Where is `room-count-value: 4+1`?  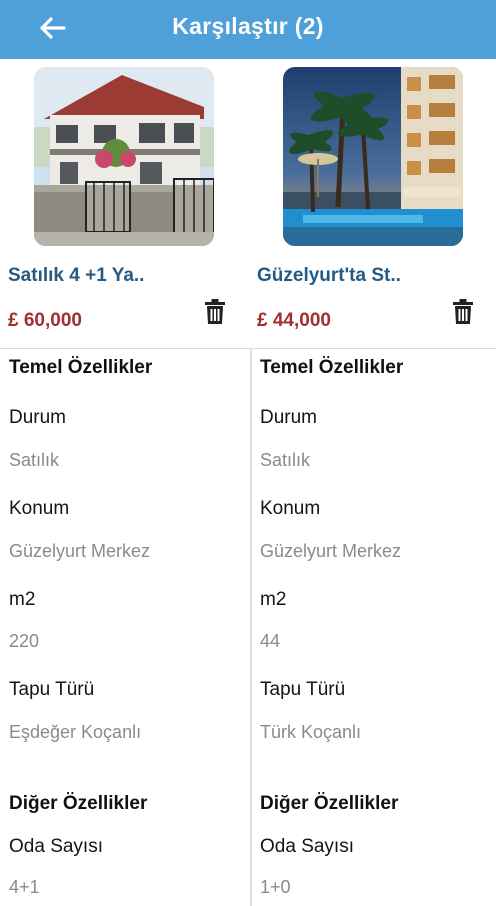
room-count-value: 4+1 is located at coordinates (24, 887).